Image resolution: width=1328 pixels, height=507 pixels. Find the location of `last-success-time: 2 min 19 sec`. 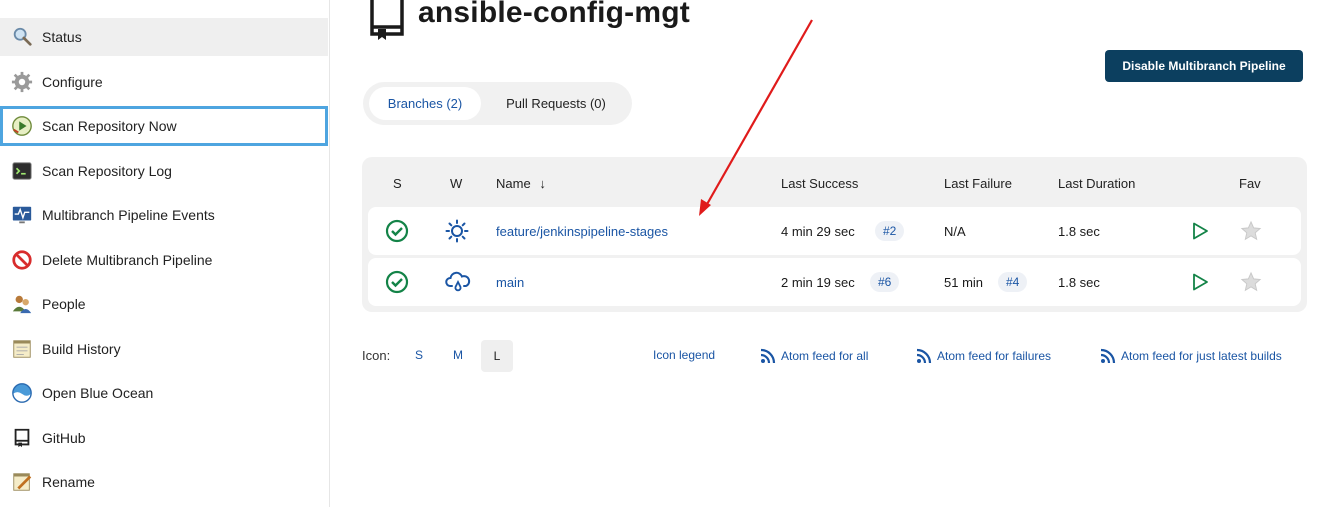

last-success-time: 2 min 19 sec is located at coordinates (818, 282).